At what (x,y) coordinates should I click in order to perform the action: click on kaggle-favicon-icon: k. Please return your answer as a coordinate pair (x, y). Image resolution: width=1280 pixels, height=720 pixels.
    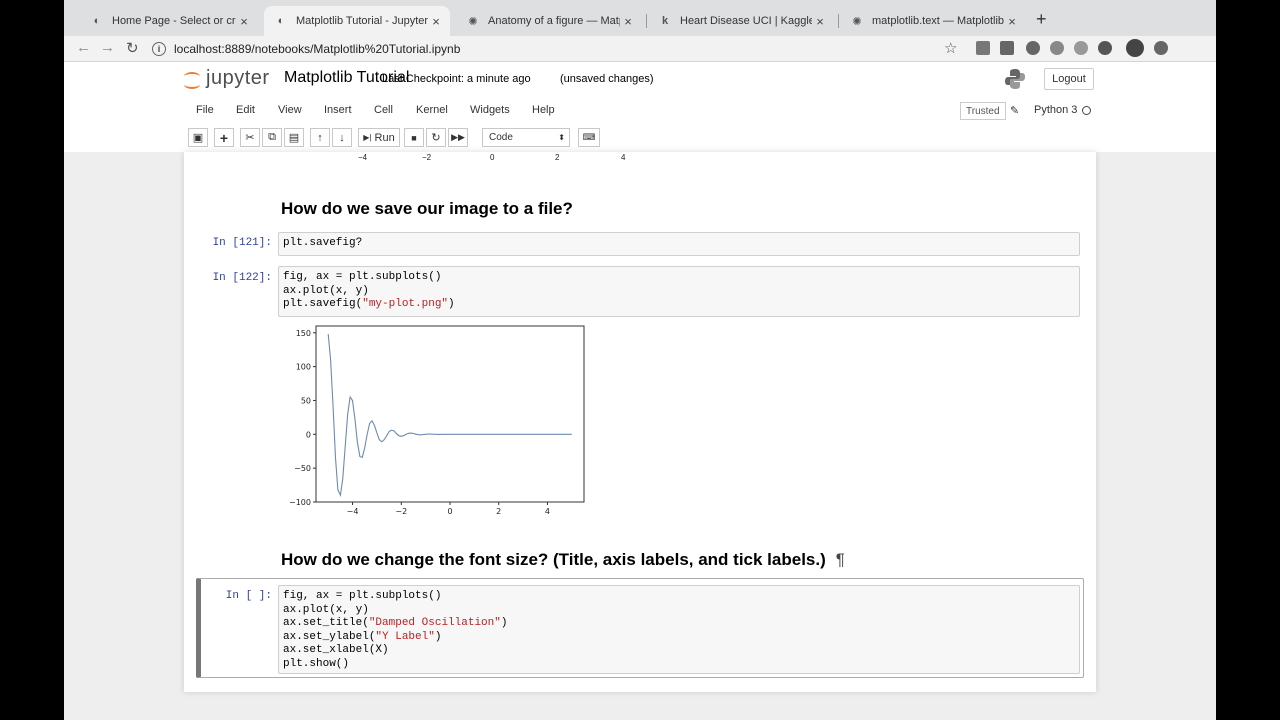
    Looking at the image, I should click on (665, 21).